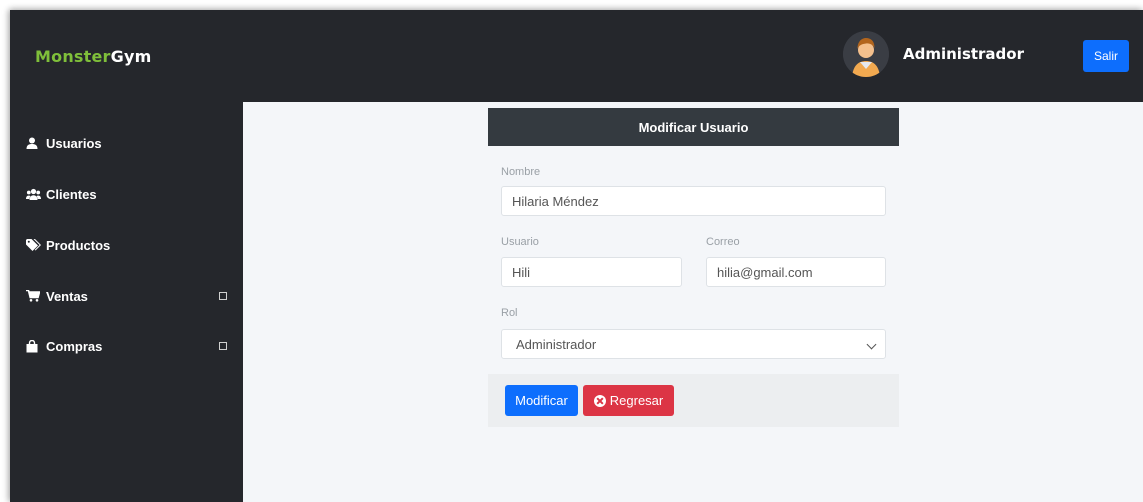 This screenshot has width=1143, height=502. Describe the element at coordinates (541, 400) in the screenshot. I see `modify-button: Modificar` at that location.